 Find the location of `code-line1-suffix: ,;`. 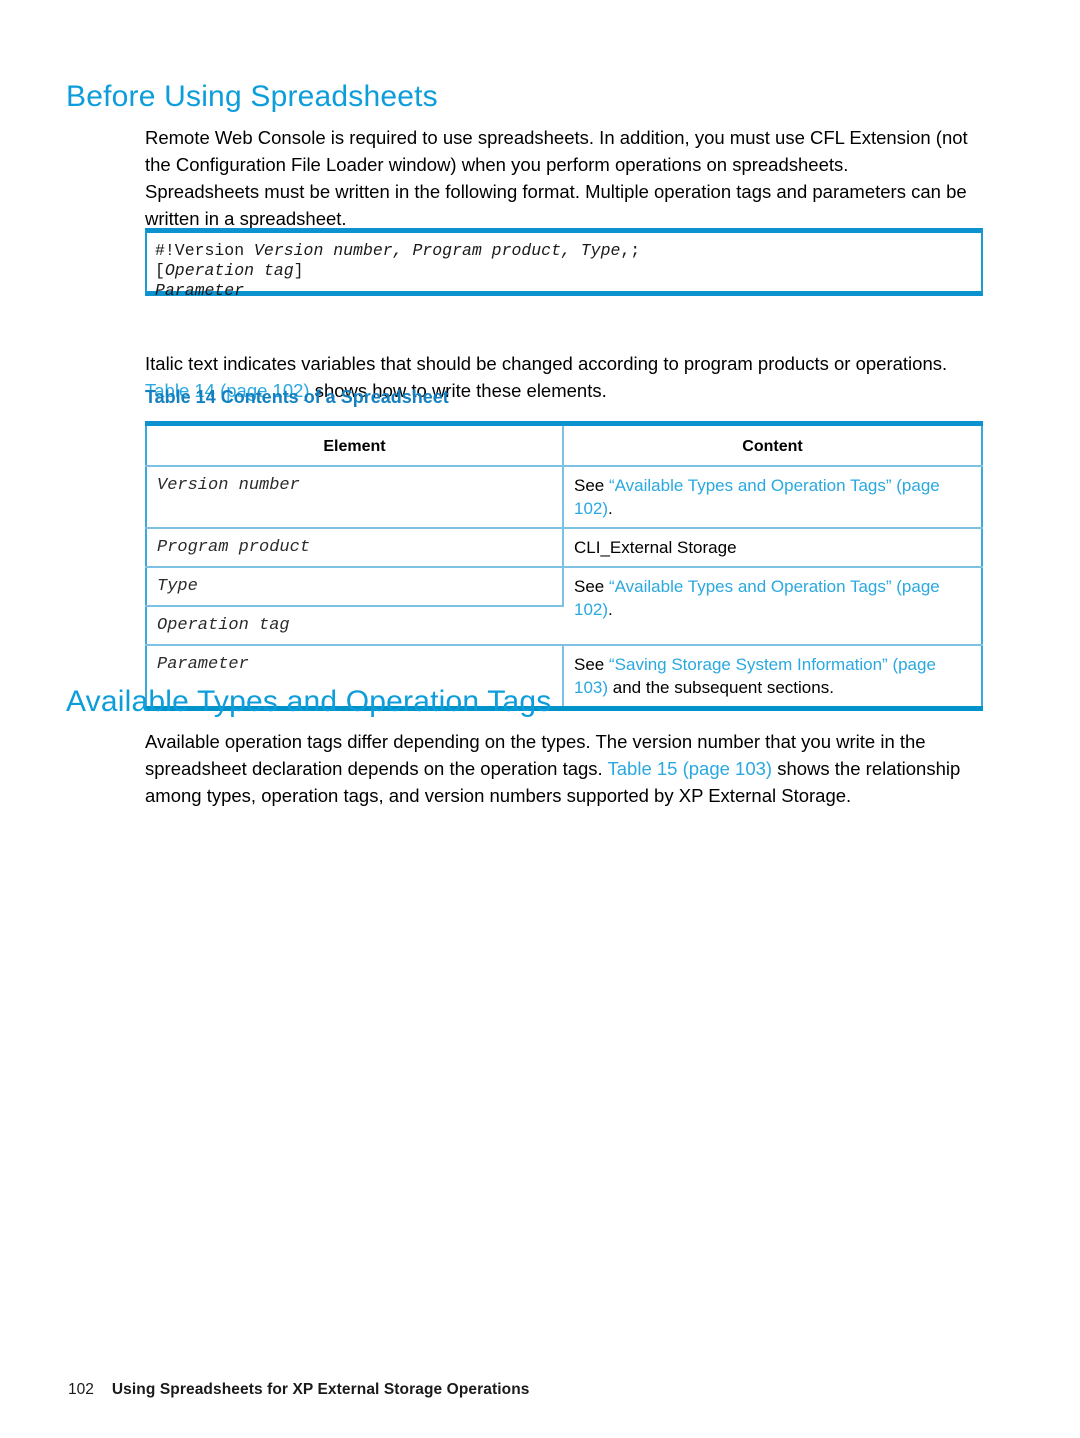

code-line1-suffix: ,; is located at coordinates (630, 250).